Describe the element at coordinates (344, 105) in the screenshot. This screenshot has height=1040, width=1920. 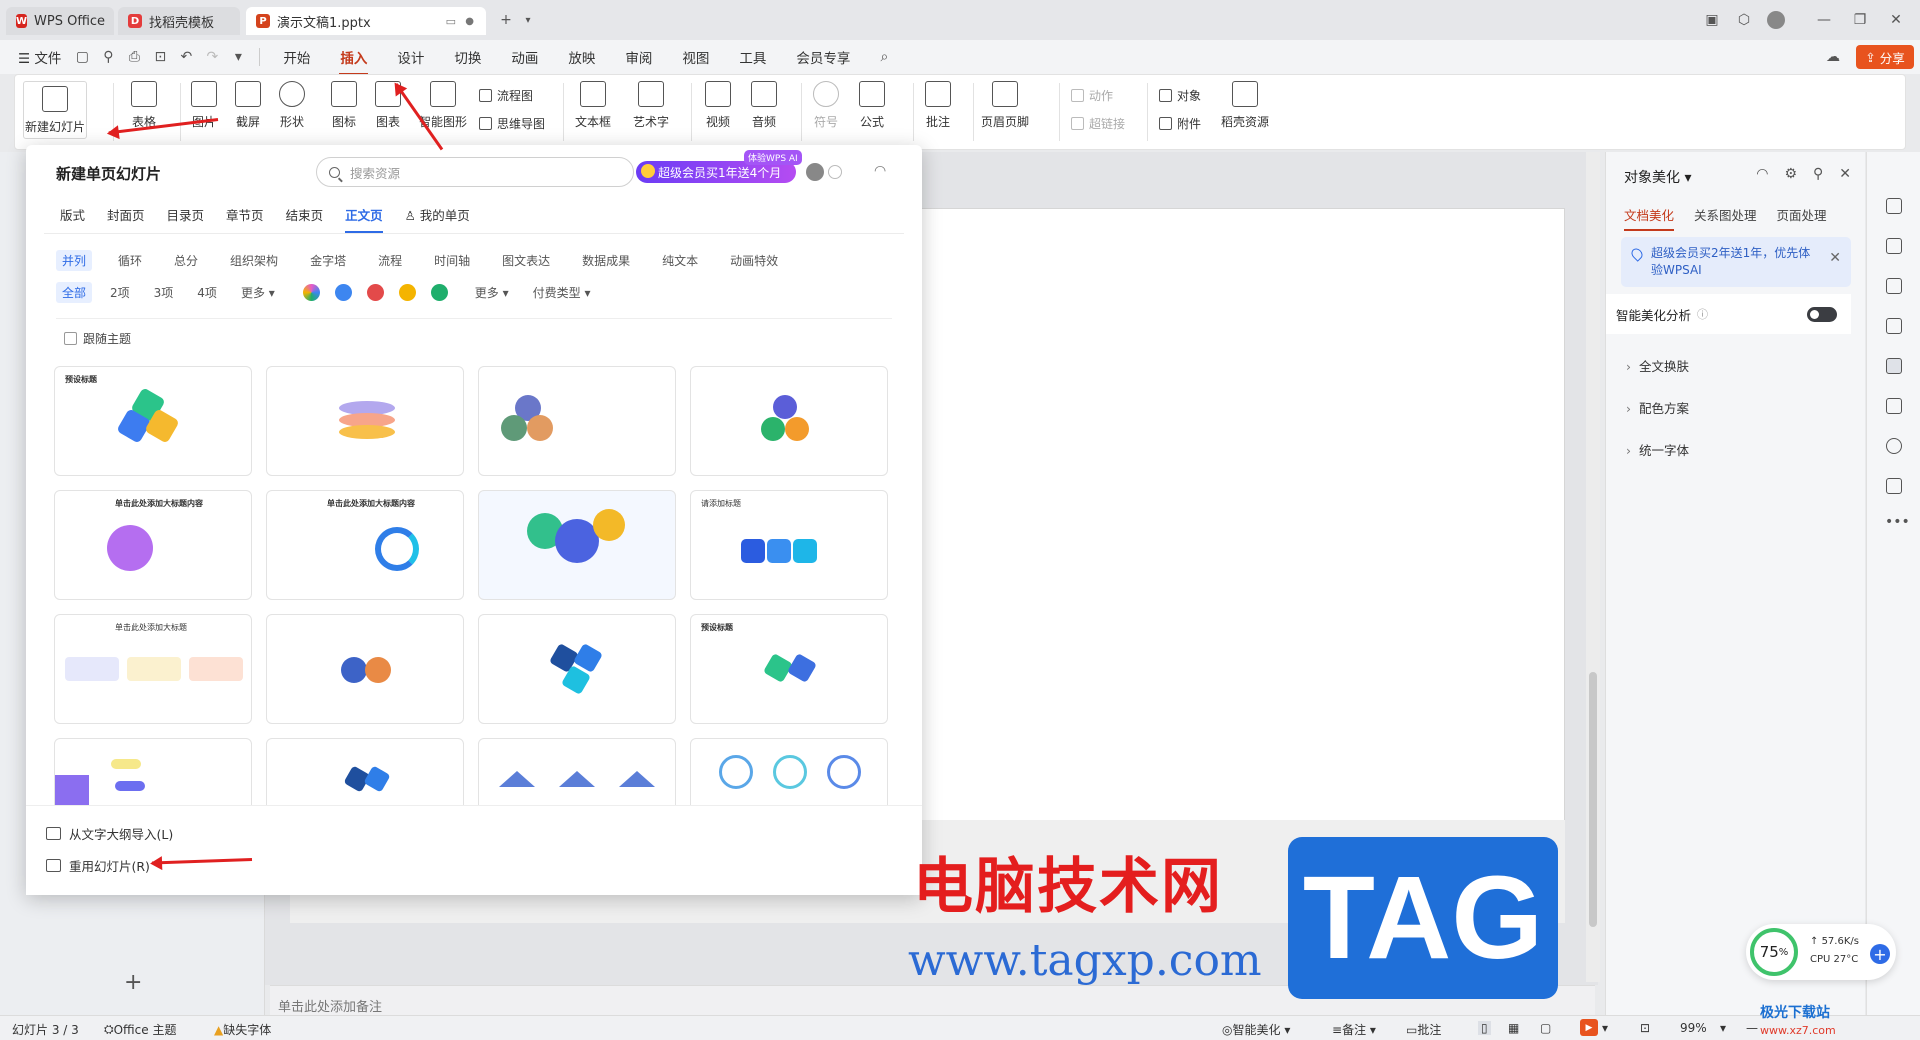
I see `icon-button: 图标` at that location.